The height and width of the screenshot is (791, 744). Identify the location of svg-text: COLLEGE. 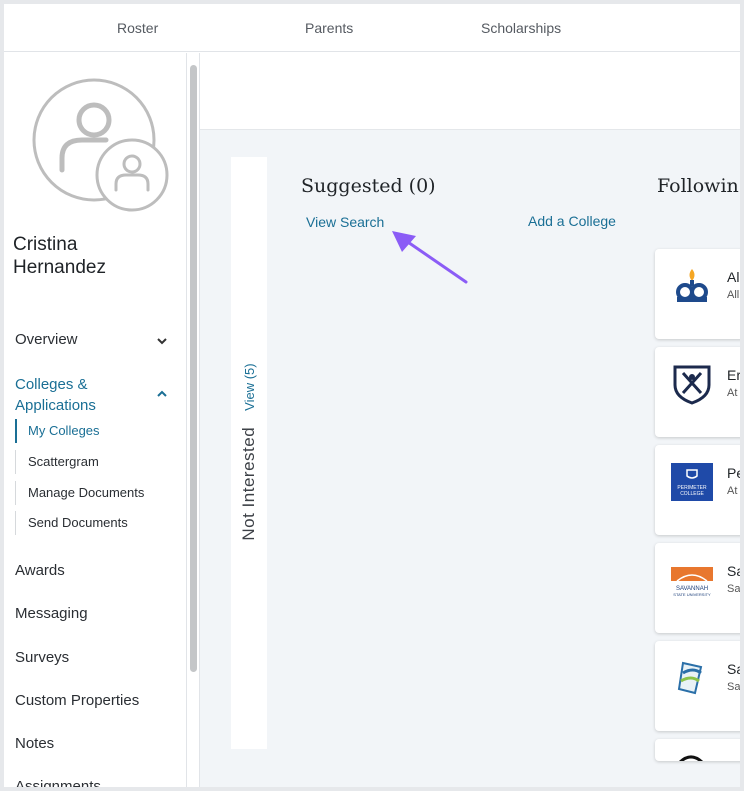
(692, 494).